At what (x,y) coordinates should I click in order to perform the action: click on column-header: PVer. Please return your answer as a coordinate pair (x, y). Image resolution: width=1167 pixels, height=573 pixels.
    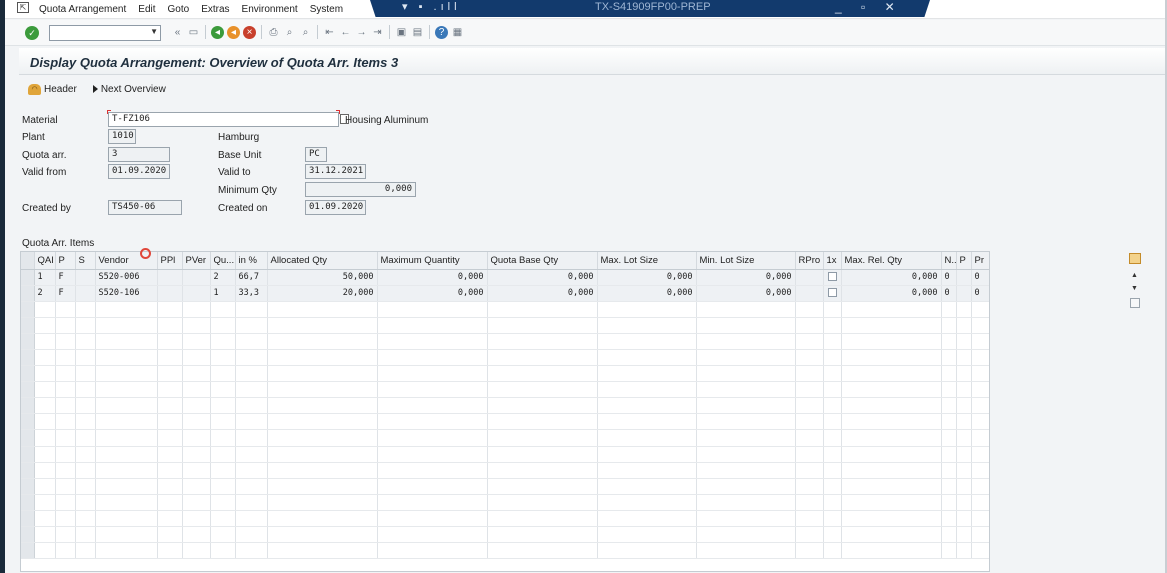
    Looking at the image, I should click on (196, 261).